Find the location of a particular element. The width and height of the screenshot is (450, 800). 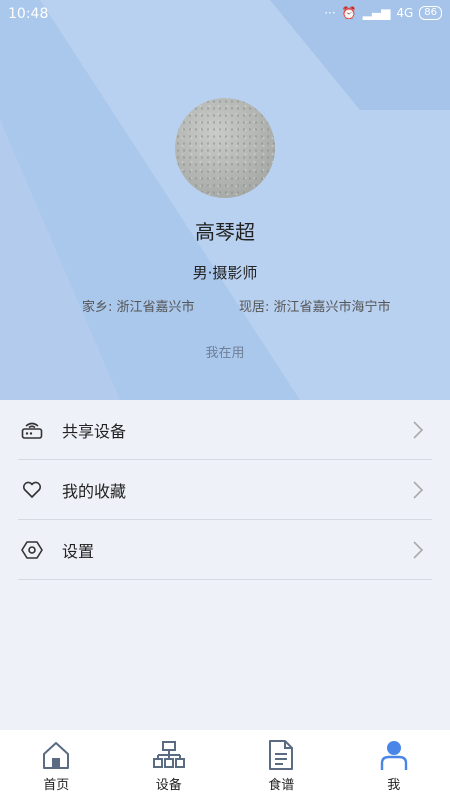

menu-item-favorites: 我的收藏 is located at coordinates (225, 490).